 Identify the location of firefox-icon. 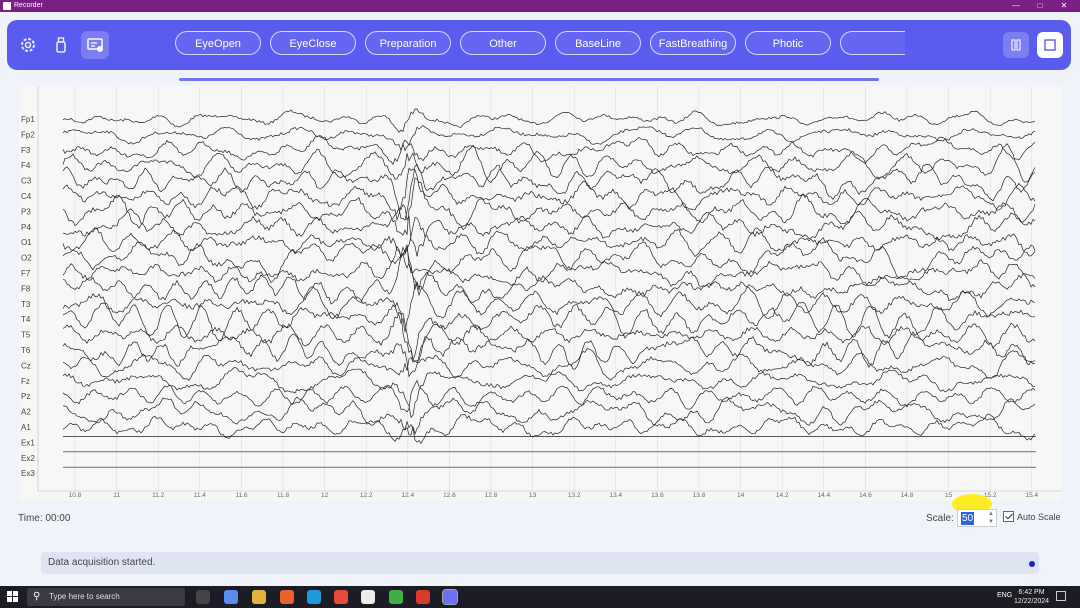
(287, 597).